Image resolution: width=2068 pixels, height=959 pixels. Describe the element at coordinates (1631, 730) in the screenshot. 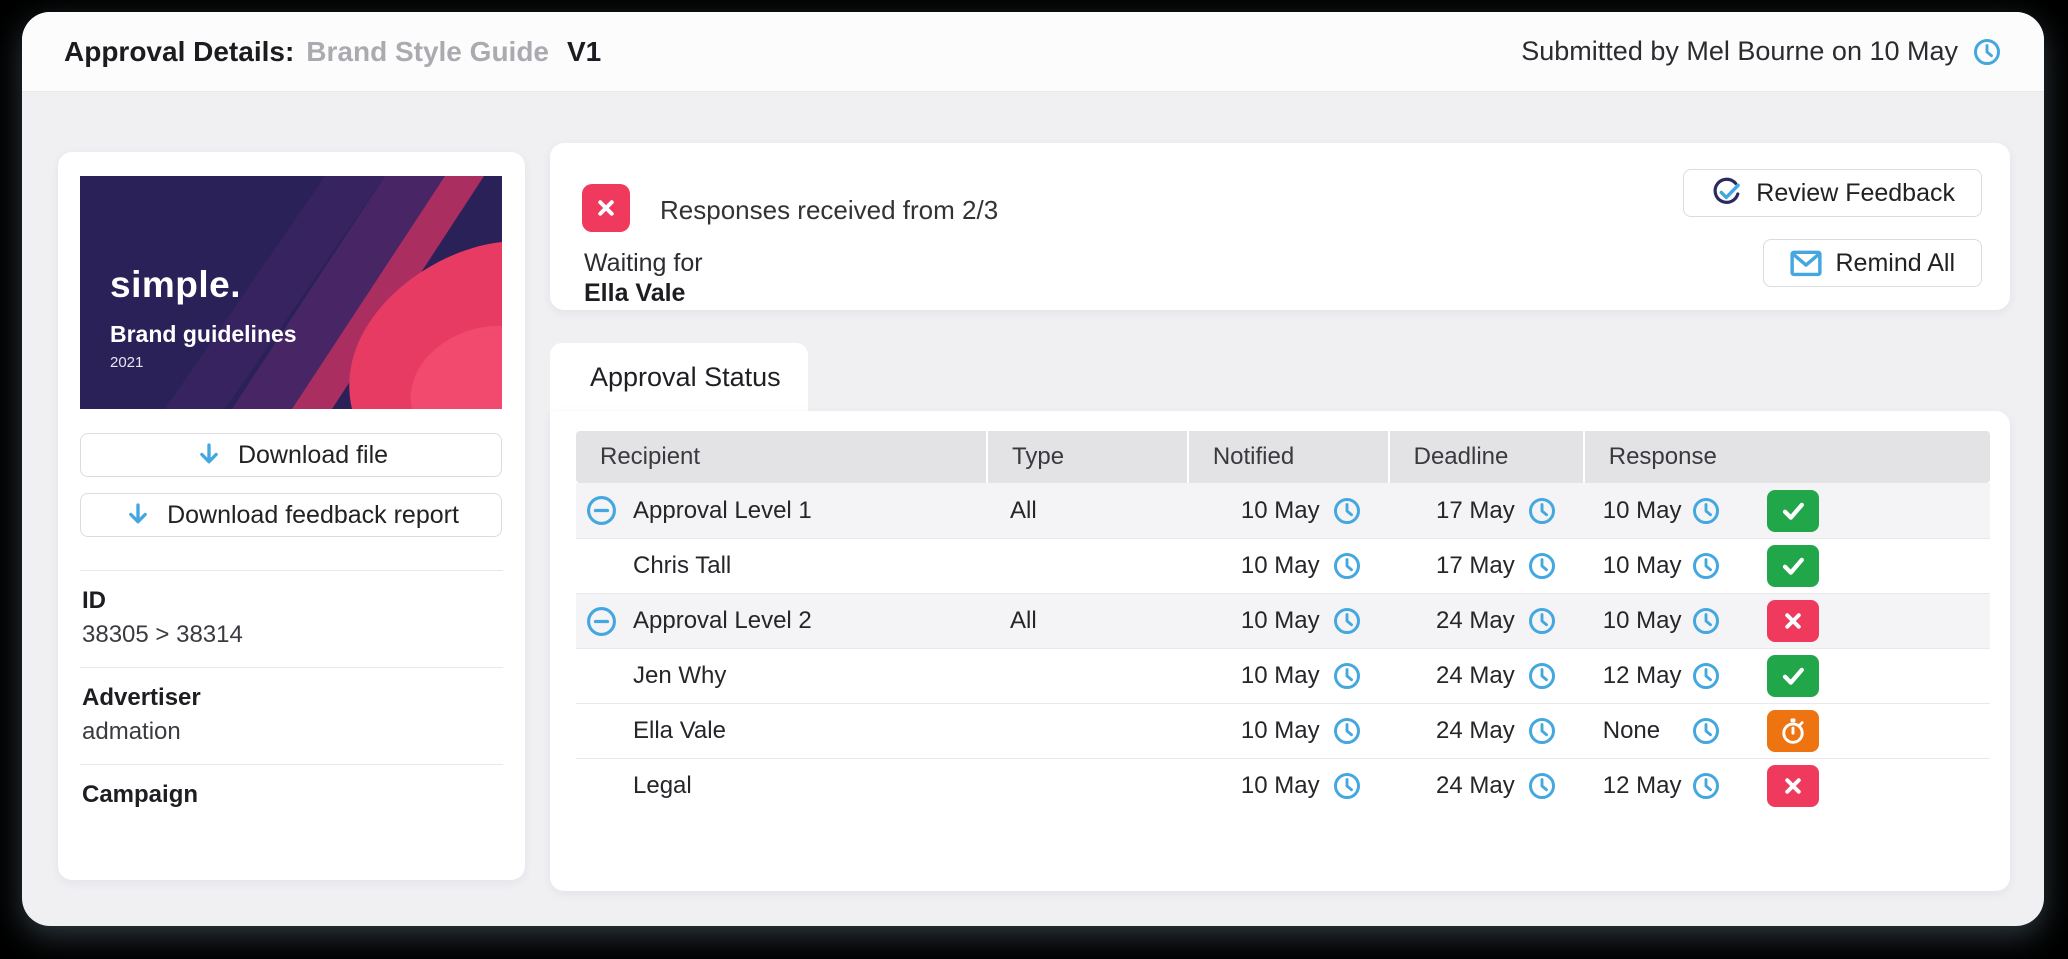

I see `response-date: None` at that location.